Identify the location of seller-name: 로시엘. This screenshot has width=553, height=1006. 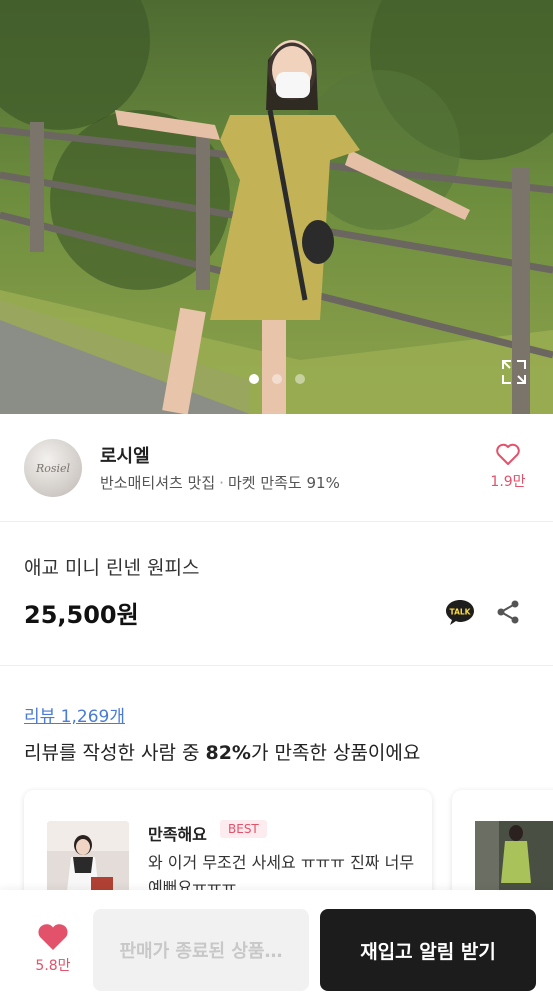
(125, 455).